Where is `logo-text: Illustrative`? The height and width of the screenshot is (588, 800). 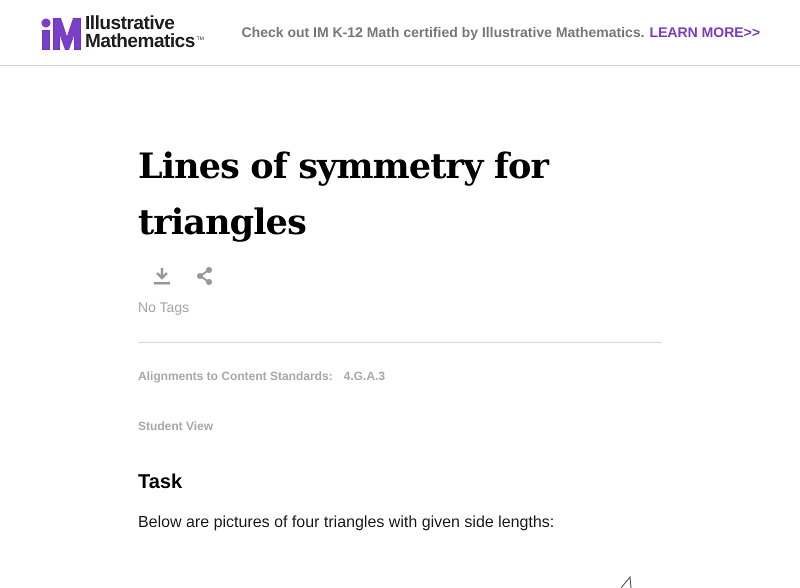 logo-text: Illustrative is located at coordinates (129, 23).